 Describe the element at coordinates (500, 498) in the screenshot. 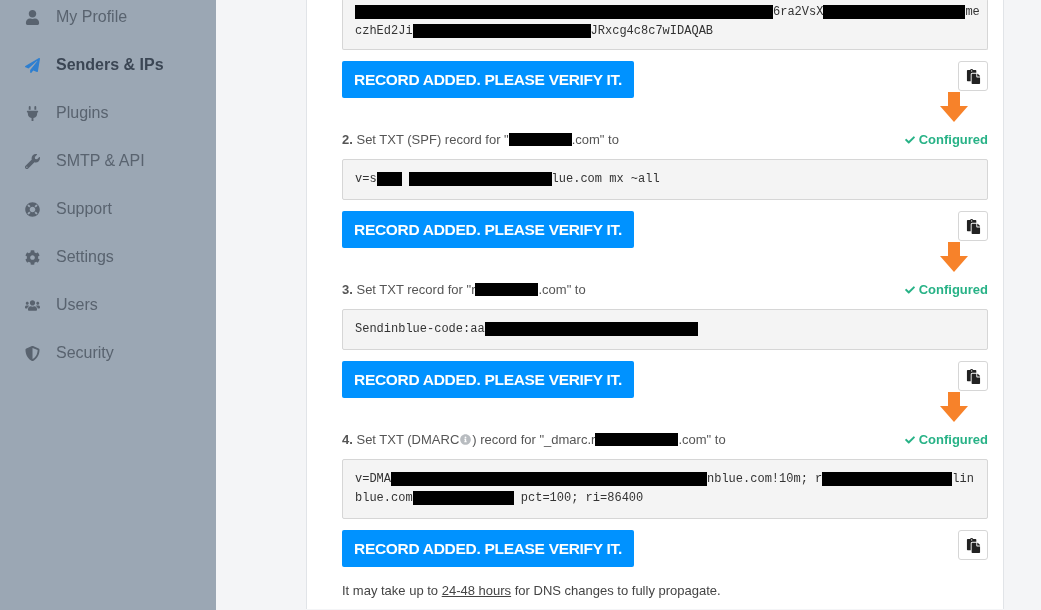

I see `record-text: blue.com pct=100; ri=86400` at that location.